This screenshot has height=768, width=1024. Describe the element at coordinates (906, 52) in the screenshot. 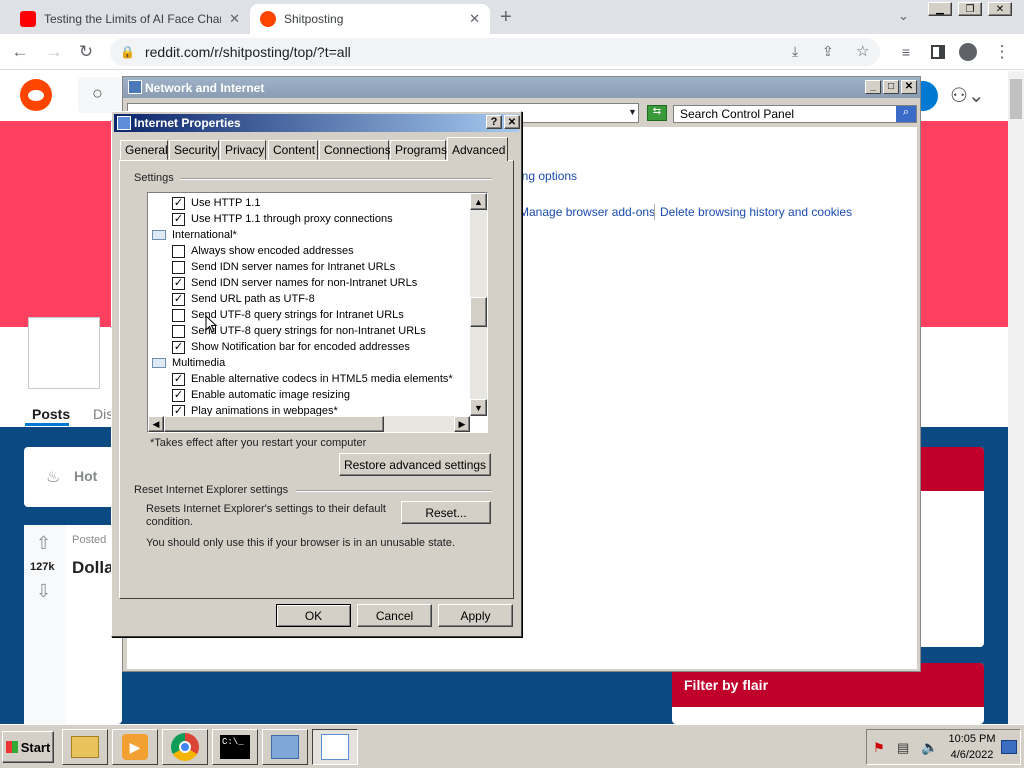

I see `reading-list-icon: ≡` at that location.